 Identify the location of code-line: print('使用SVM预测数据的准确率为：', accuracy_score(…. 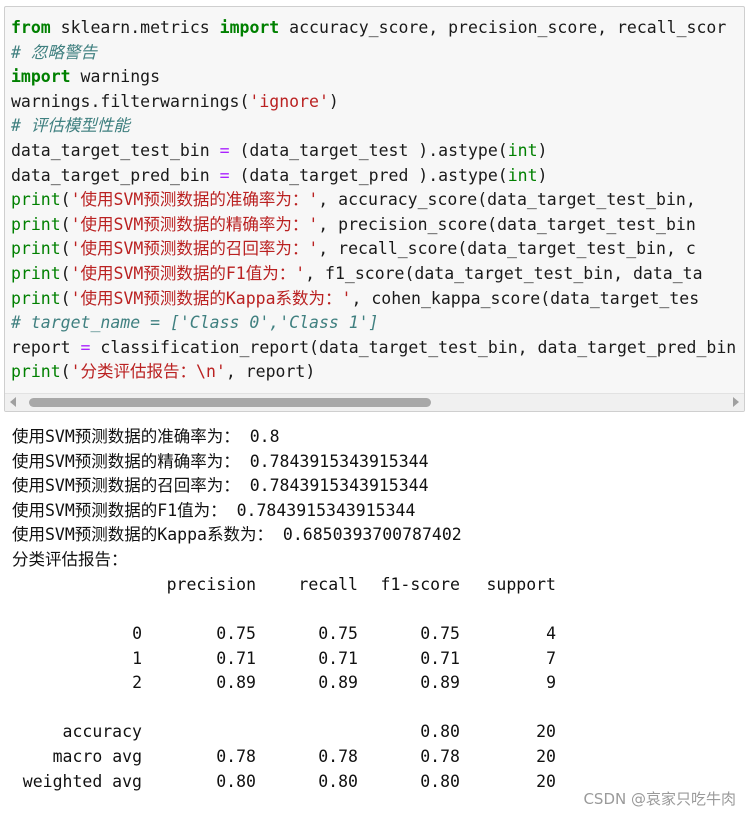
(373, 200).